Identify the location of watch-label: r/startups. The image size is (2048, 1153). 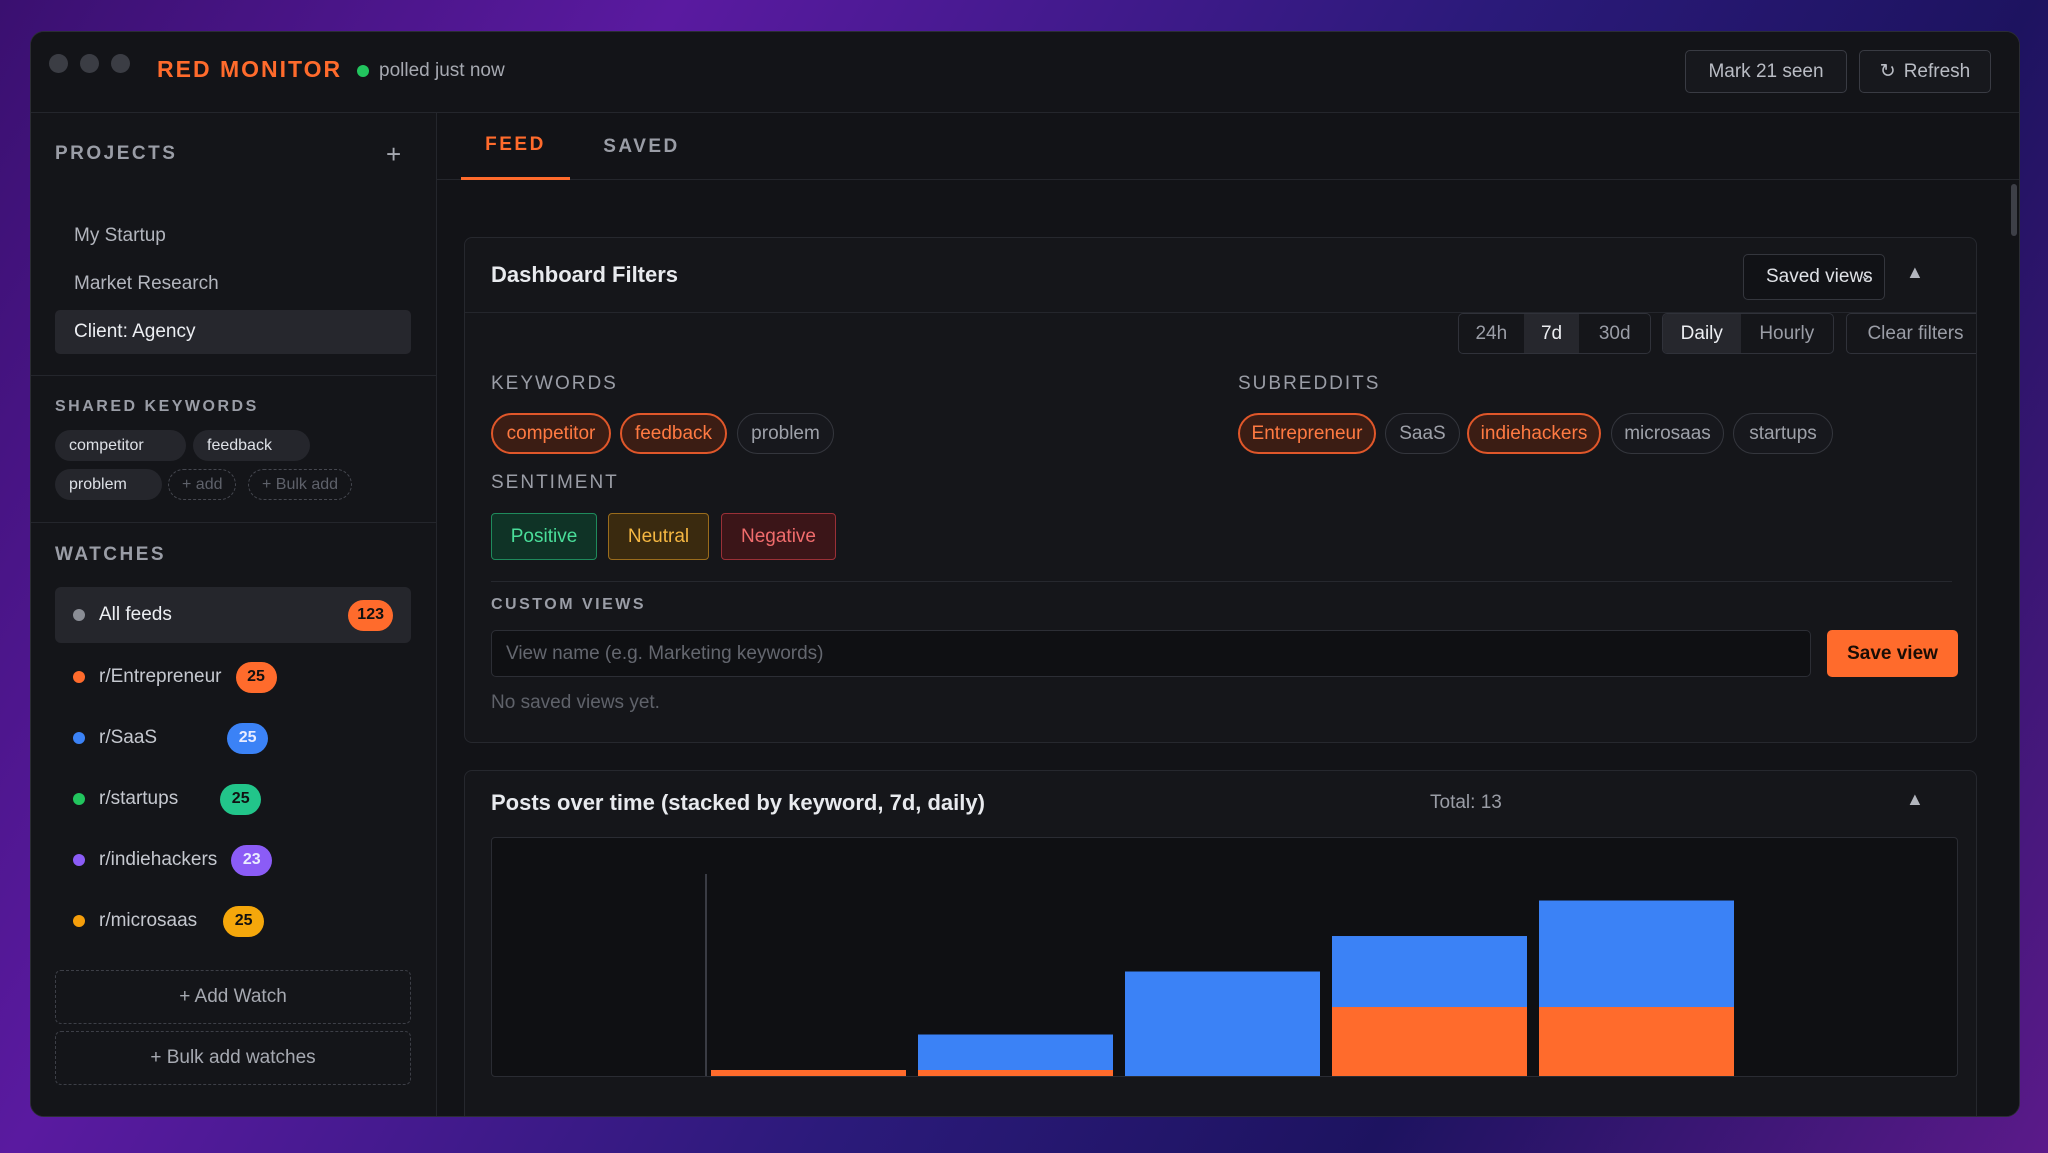
(139, 798).